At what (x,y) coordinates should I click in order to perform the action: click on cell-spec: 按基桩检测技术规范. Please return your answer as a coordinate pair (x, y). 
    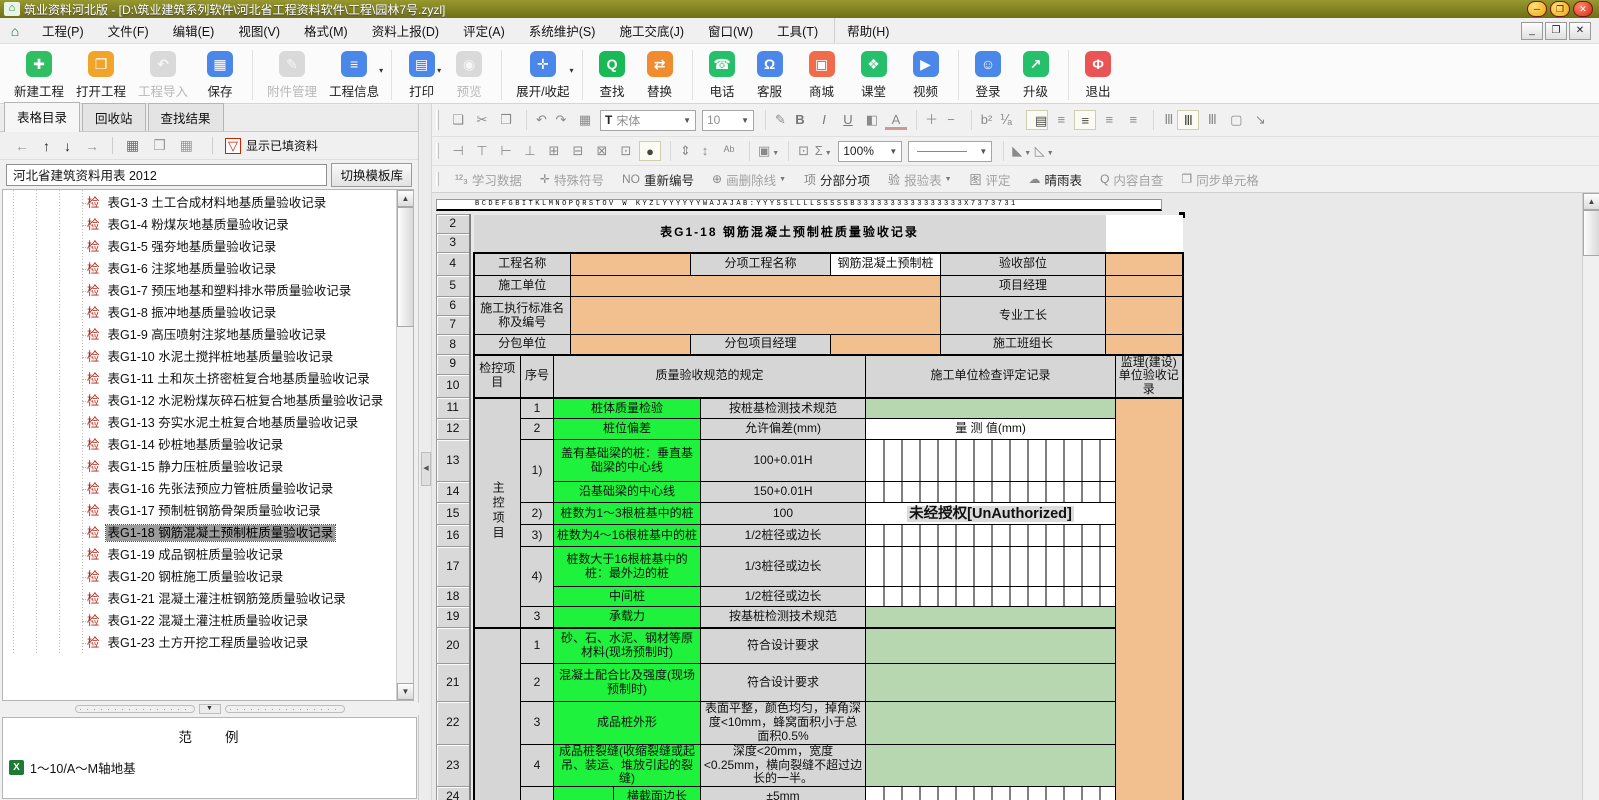
    Looking at the image, I should click on (783, 617).